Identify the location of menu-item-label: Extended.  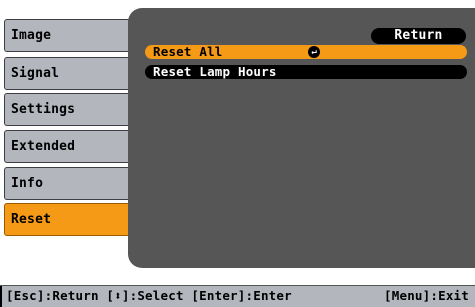
(43, 146).